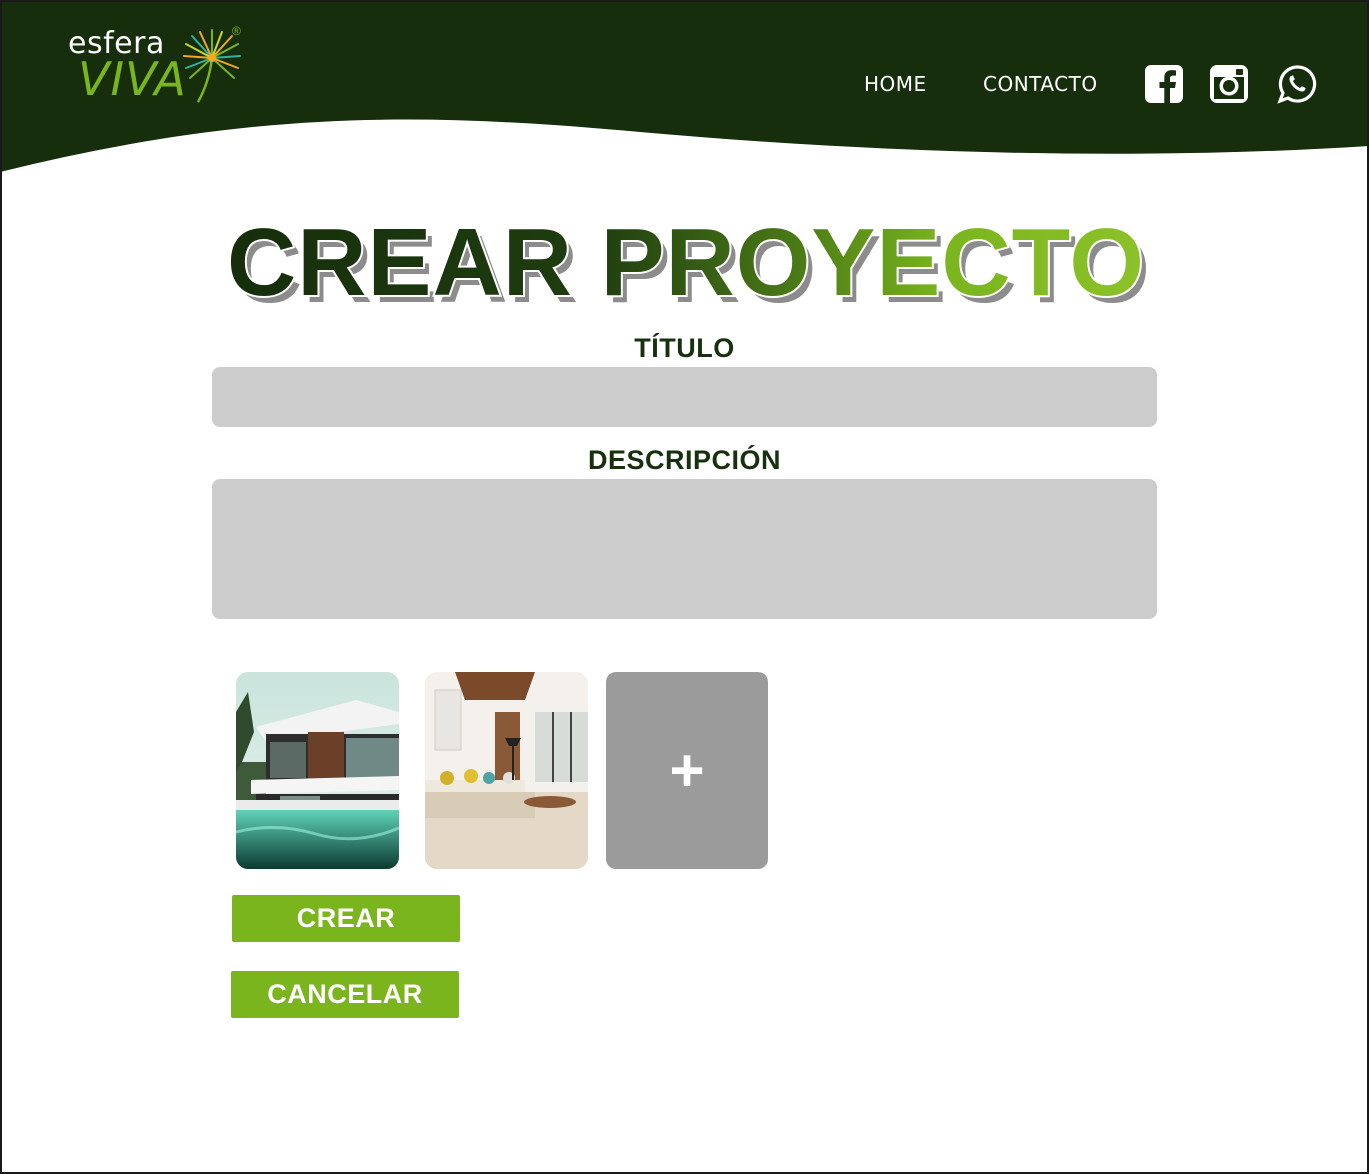  I want to click on page-title: CREAR PROYECTO CREAR PROYECTO, so click(684, 271).